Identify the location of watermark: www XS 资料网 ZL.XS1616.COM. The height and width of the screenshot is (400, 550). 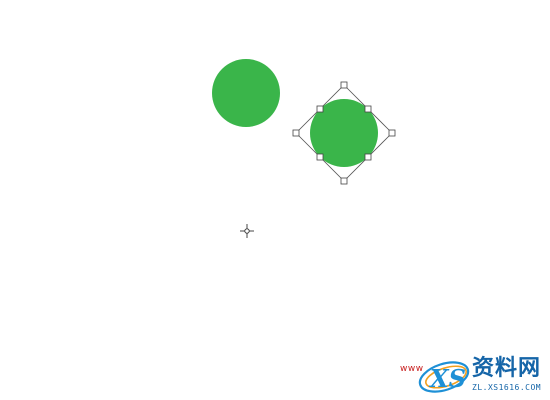
(471, 376).